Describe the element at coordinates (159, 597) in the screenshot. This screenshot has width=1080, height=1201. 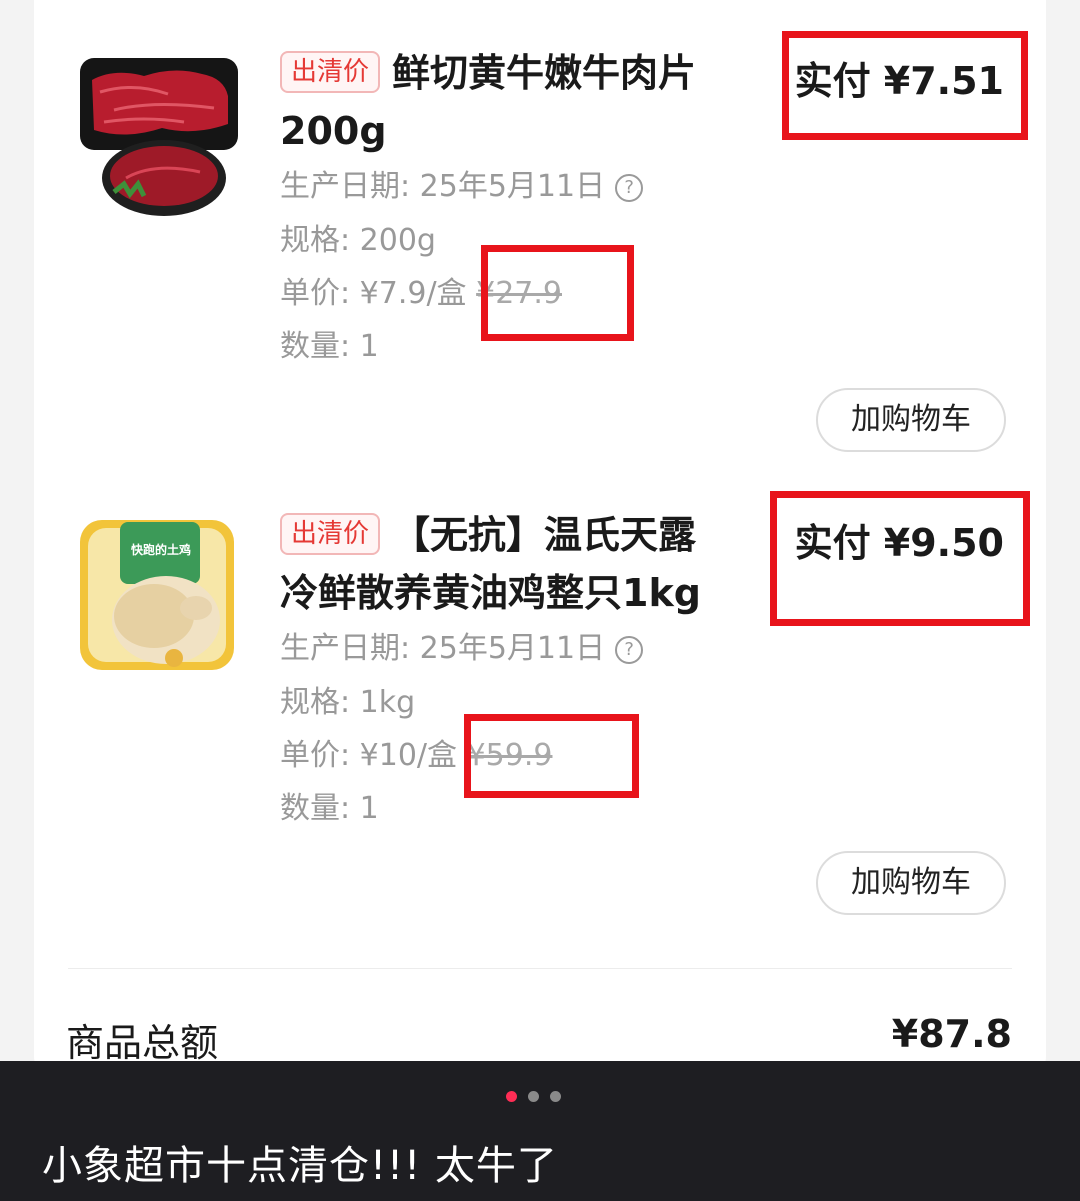
I see `whole-chicken-image: 快跑的土鸡` at that location.